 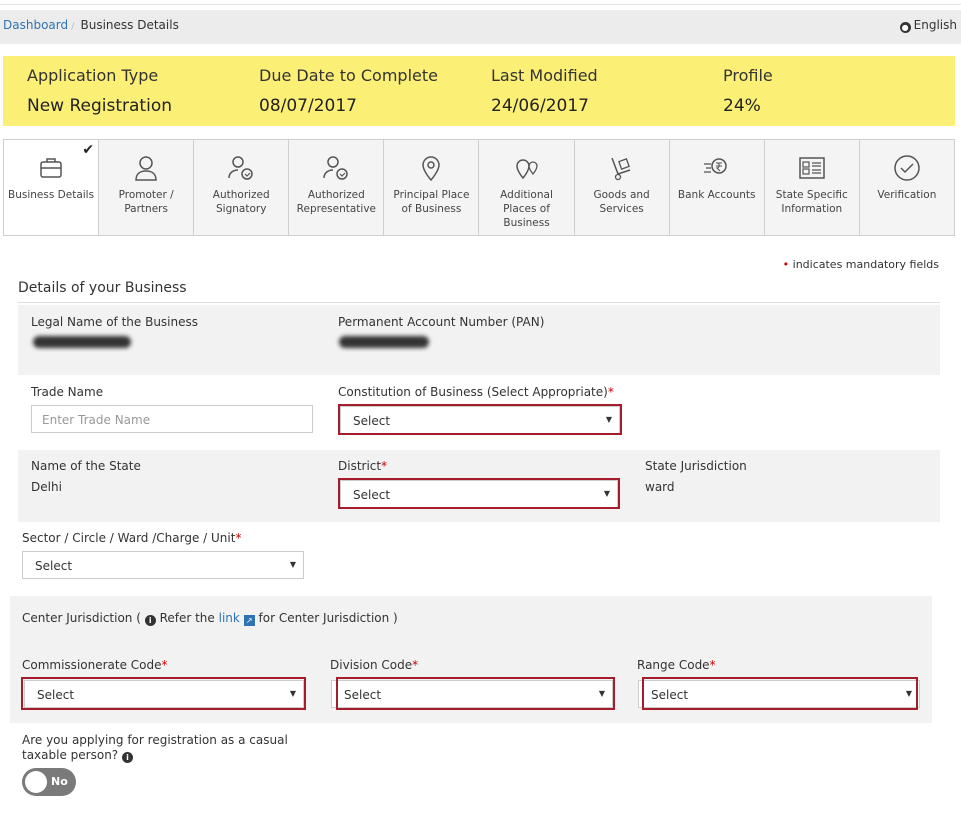 I want to click on step-label: Business Details, so click(x=51, y=195).